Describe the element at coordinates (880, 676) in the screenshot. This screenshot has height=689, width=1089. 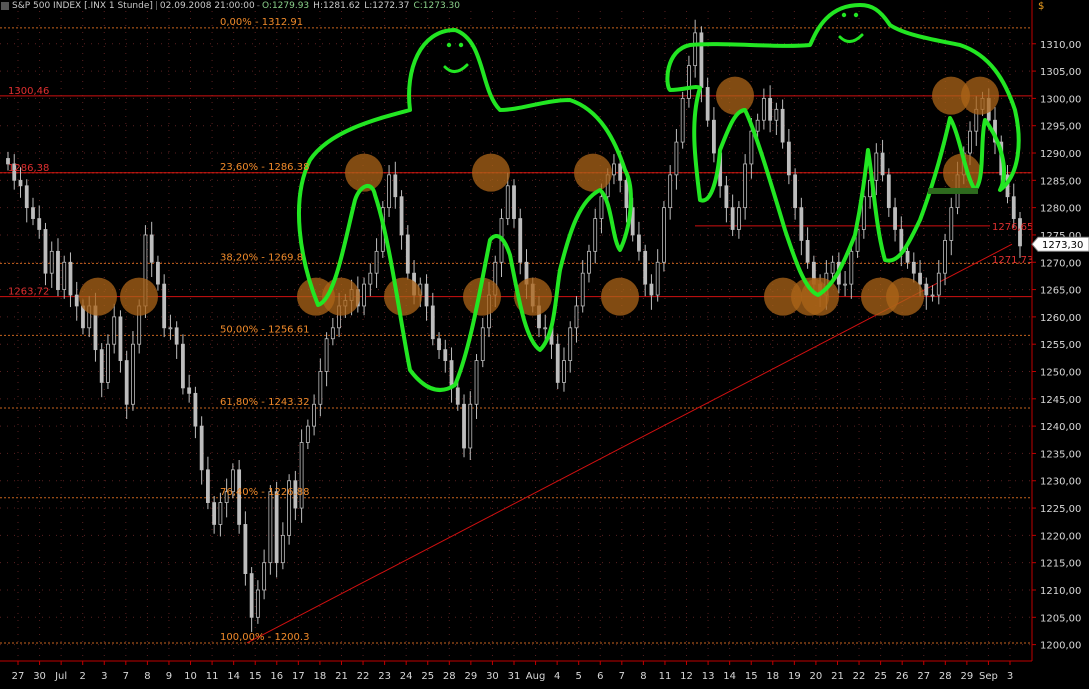
I see `x-tick-label: 25` at that location.